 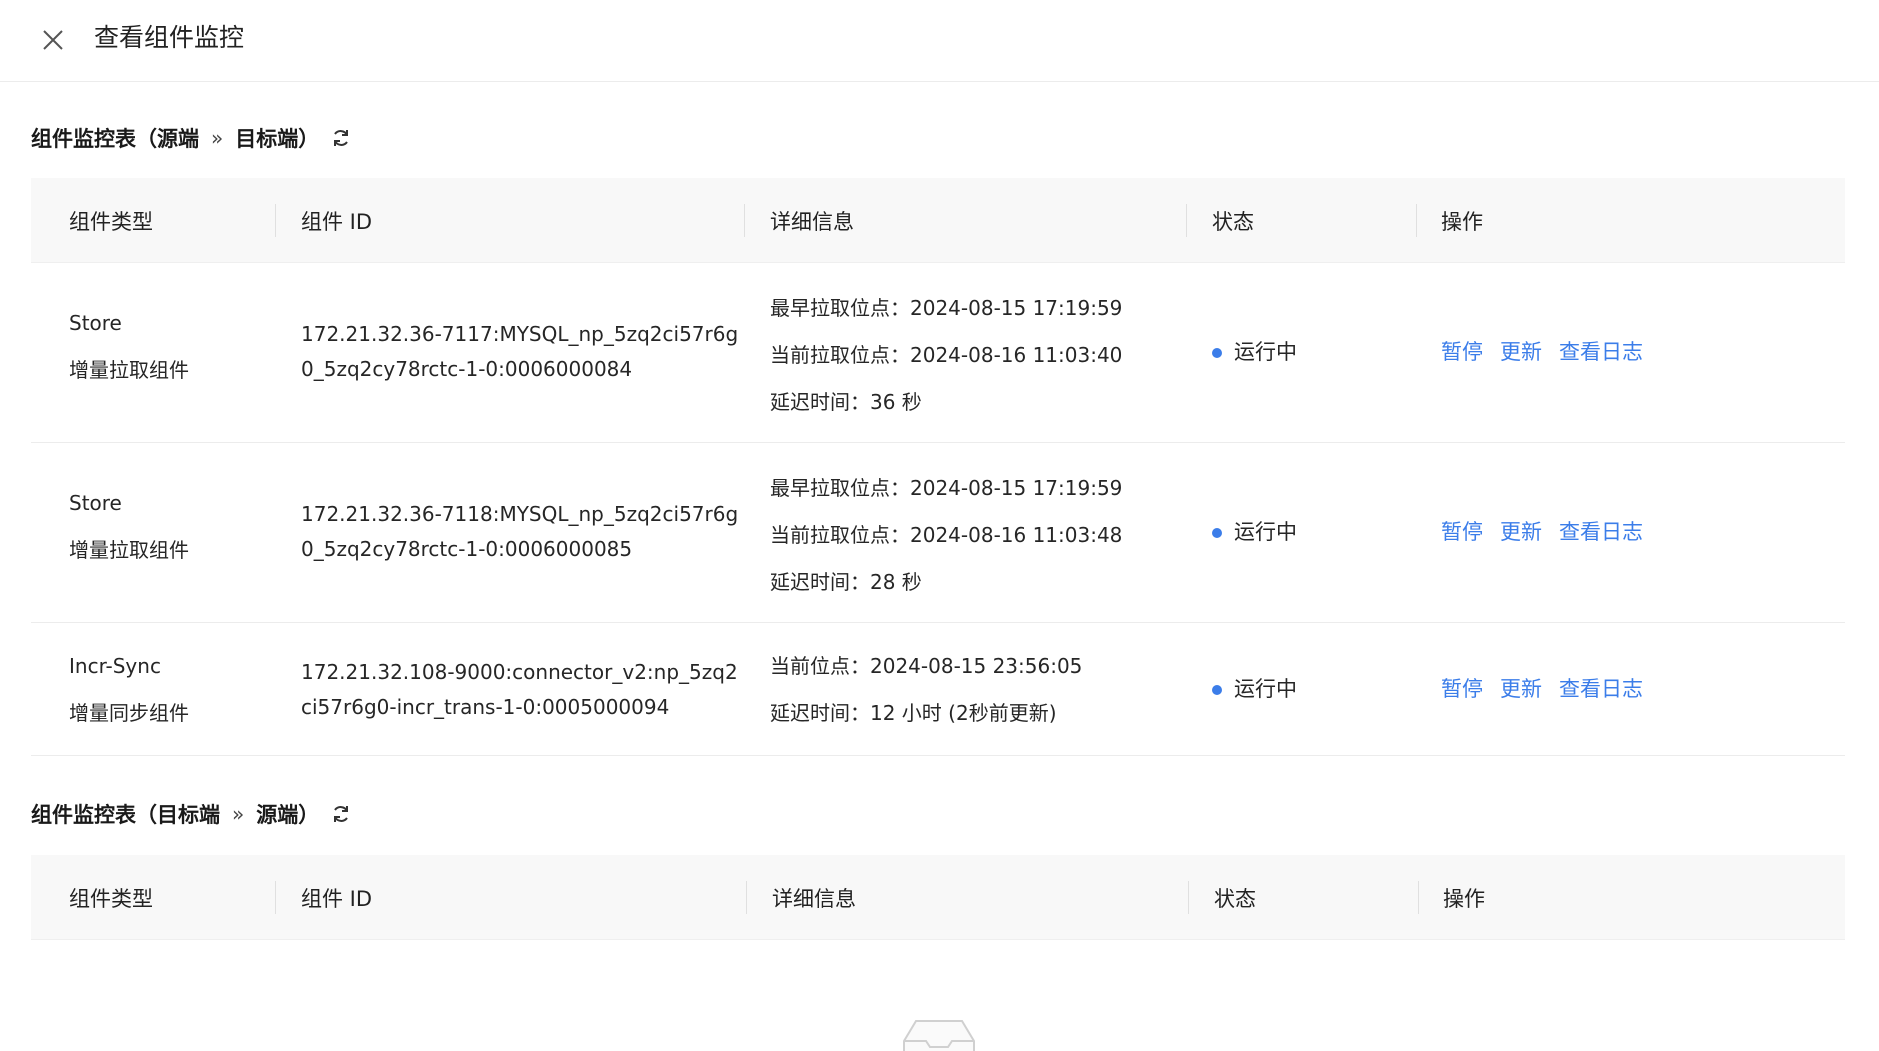 I want to click on section-title-right: 目标端）, so click(x=277, y=139).